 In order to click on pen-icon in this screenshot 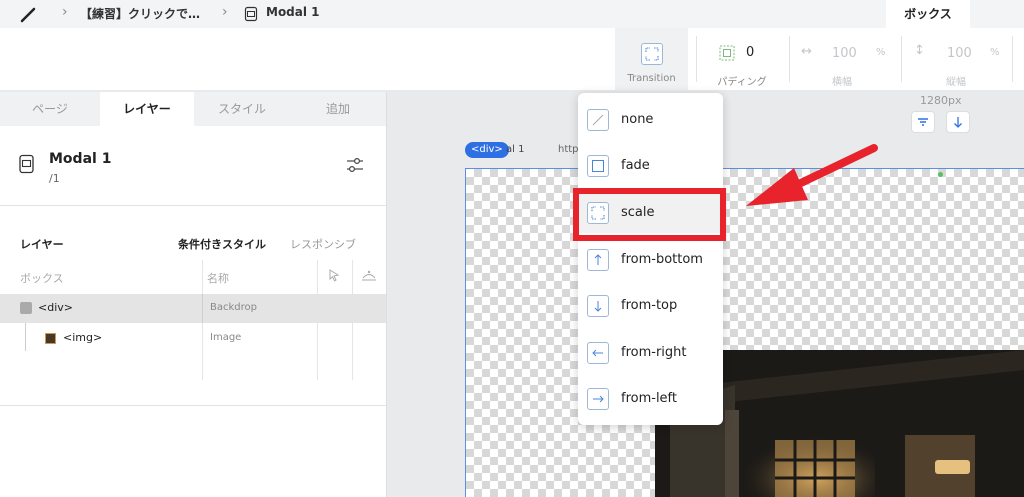, I will do `click(29, 15)`.